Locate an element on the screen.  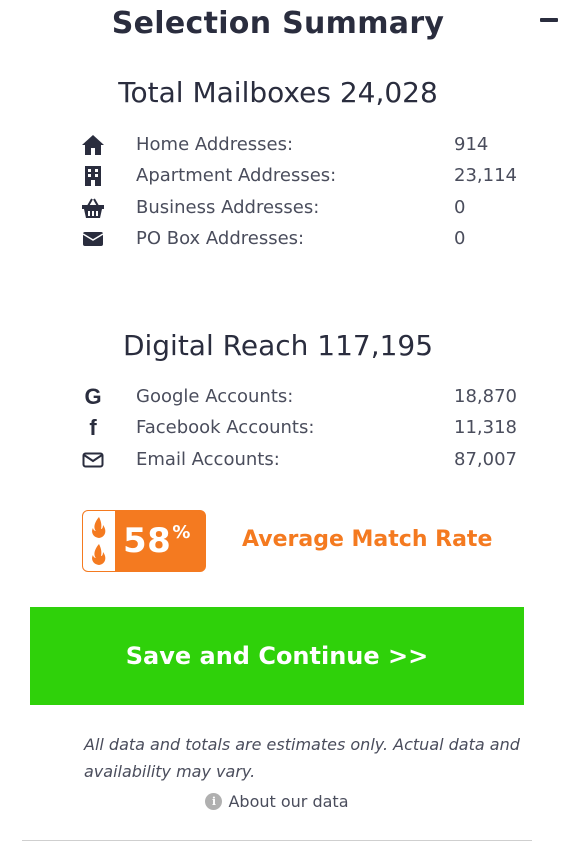
po-box-addresses-value: 0 is located at coordinates (460, 238).